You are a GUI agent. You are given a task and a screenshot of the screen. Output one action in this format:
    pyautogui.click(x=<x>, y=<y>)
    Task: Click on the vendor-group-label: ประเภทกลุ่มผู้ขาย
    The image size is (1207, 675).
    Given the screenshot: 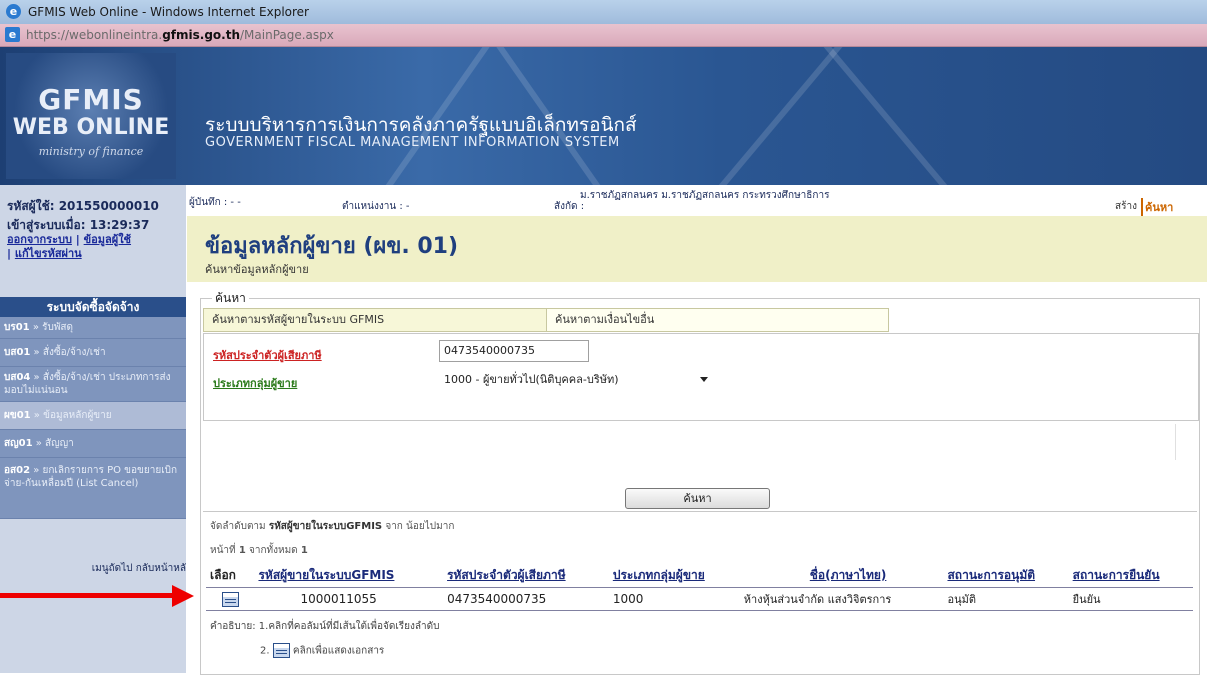 What is the action you would take?
    pyautogui.click(x=255, y=383)
    